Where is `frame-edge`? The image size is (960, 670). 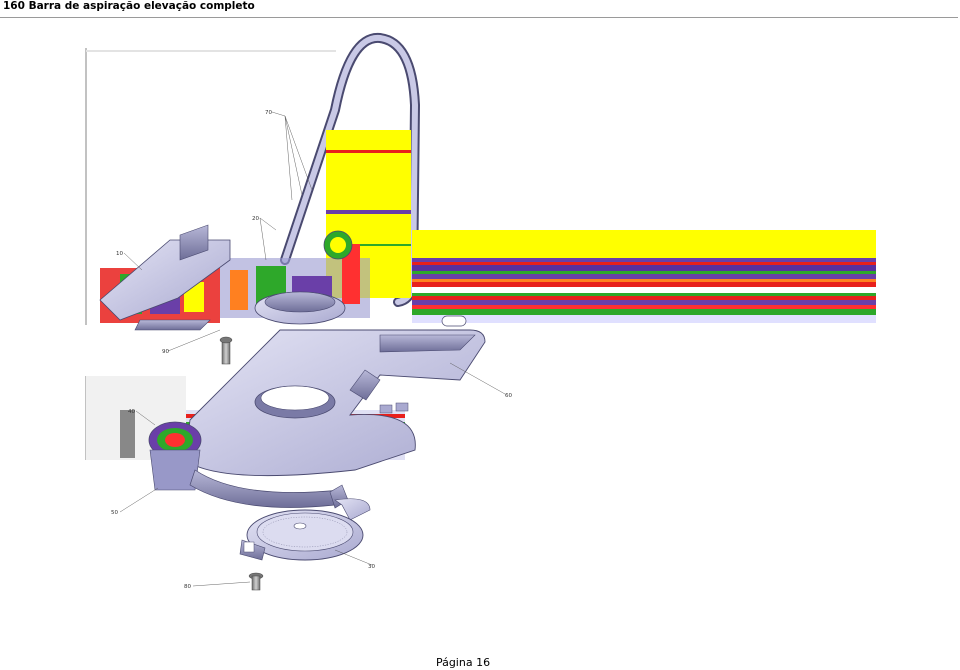 frame-edge is located at coordinates (211, 51).